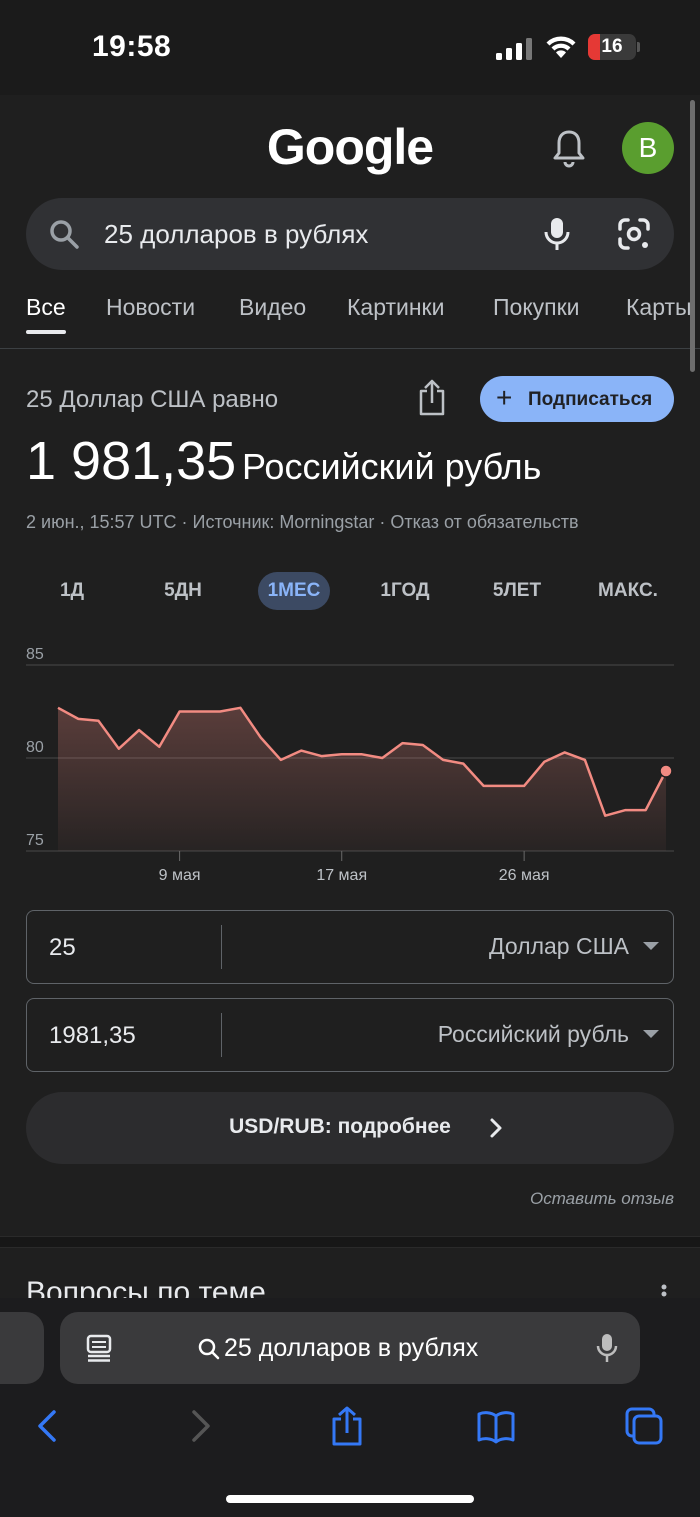 The image size is (700, 1517). I want to click on notifications-bell-icon, so click(569, 148).